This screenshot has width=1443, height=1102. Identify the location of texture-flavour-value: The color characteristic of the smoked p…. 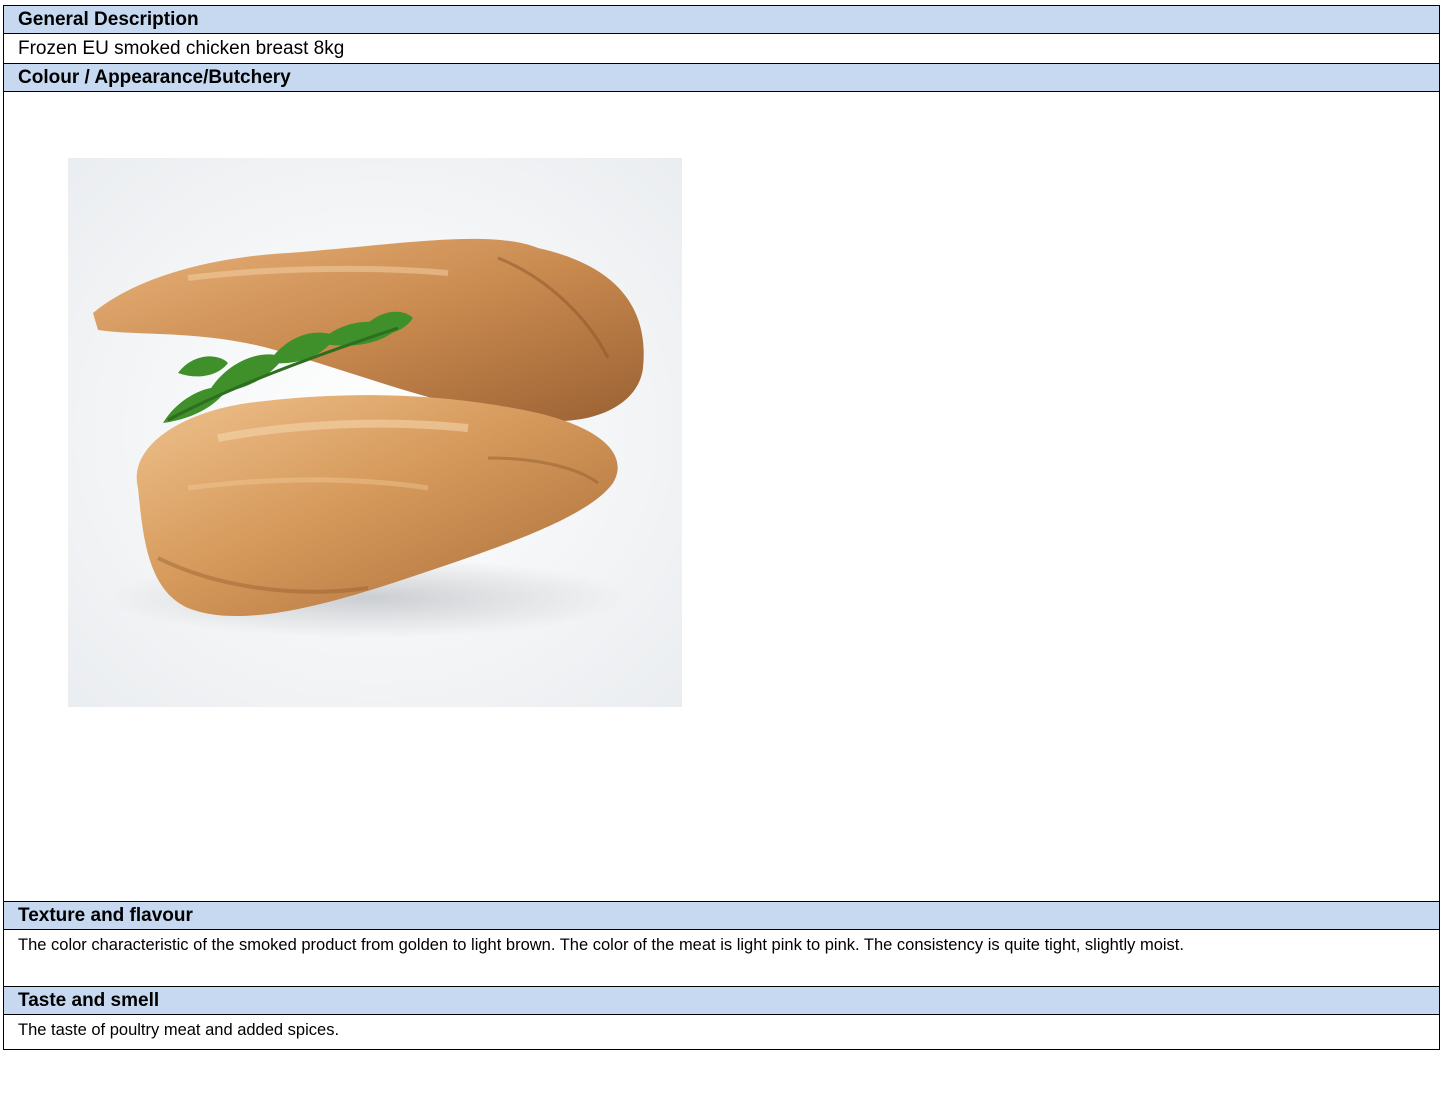
(721, 958).